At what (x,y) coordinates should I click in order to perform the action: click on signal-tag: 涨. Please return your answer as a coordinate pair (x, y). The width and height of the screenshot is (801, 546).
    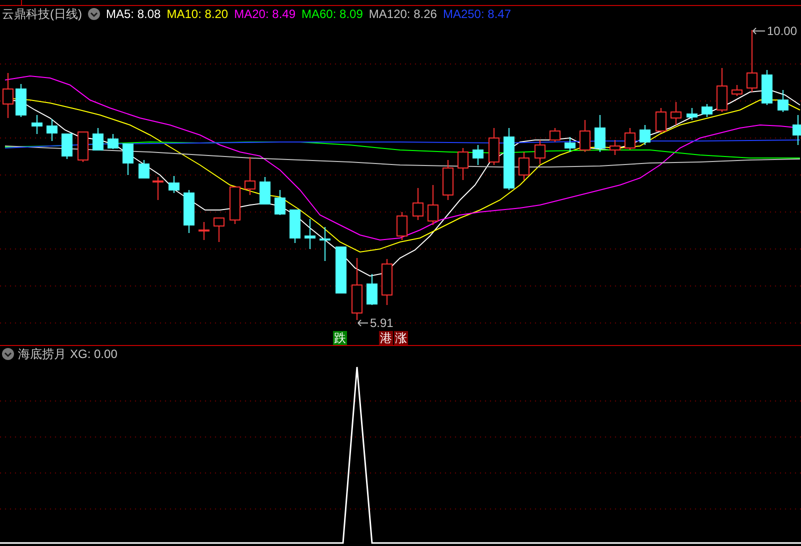
    Looking at the image, I should click on (401, 338).